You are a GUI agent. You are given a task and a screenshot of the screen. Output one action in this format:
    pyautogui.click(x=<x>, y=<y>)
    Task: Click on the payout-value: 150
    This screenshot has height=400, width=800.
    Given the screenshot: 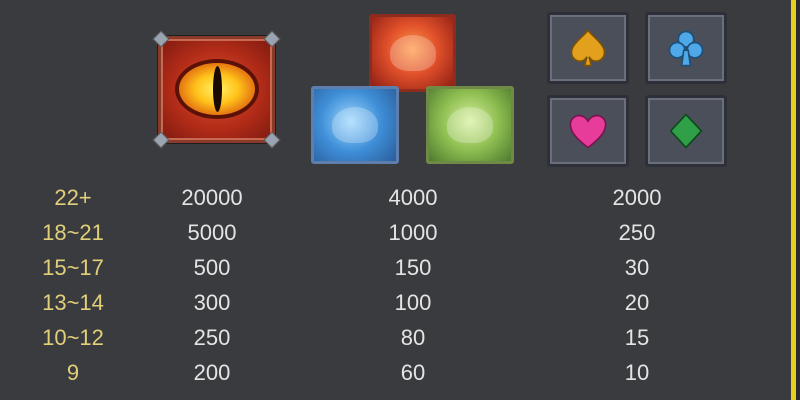 What is the action you would take?
    pyautogui.click(x=413, y=267)
    